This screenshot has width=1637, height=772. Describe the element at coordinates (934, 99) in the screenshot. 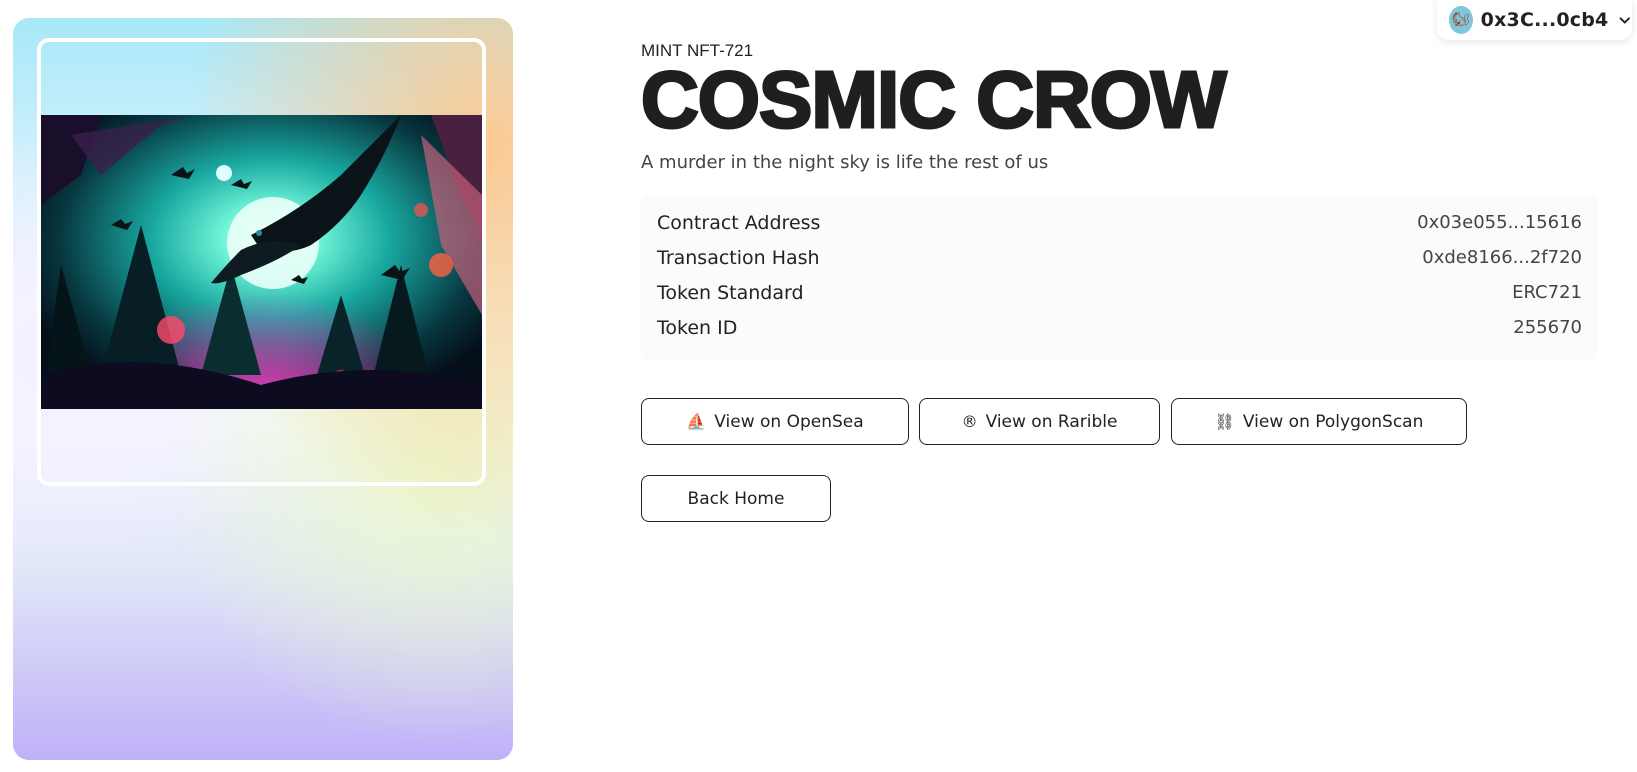

I see `nft-title: COSMIC CROW` at that location.